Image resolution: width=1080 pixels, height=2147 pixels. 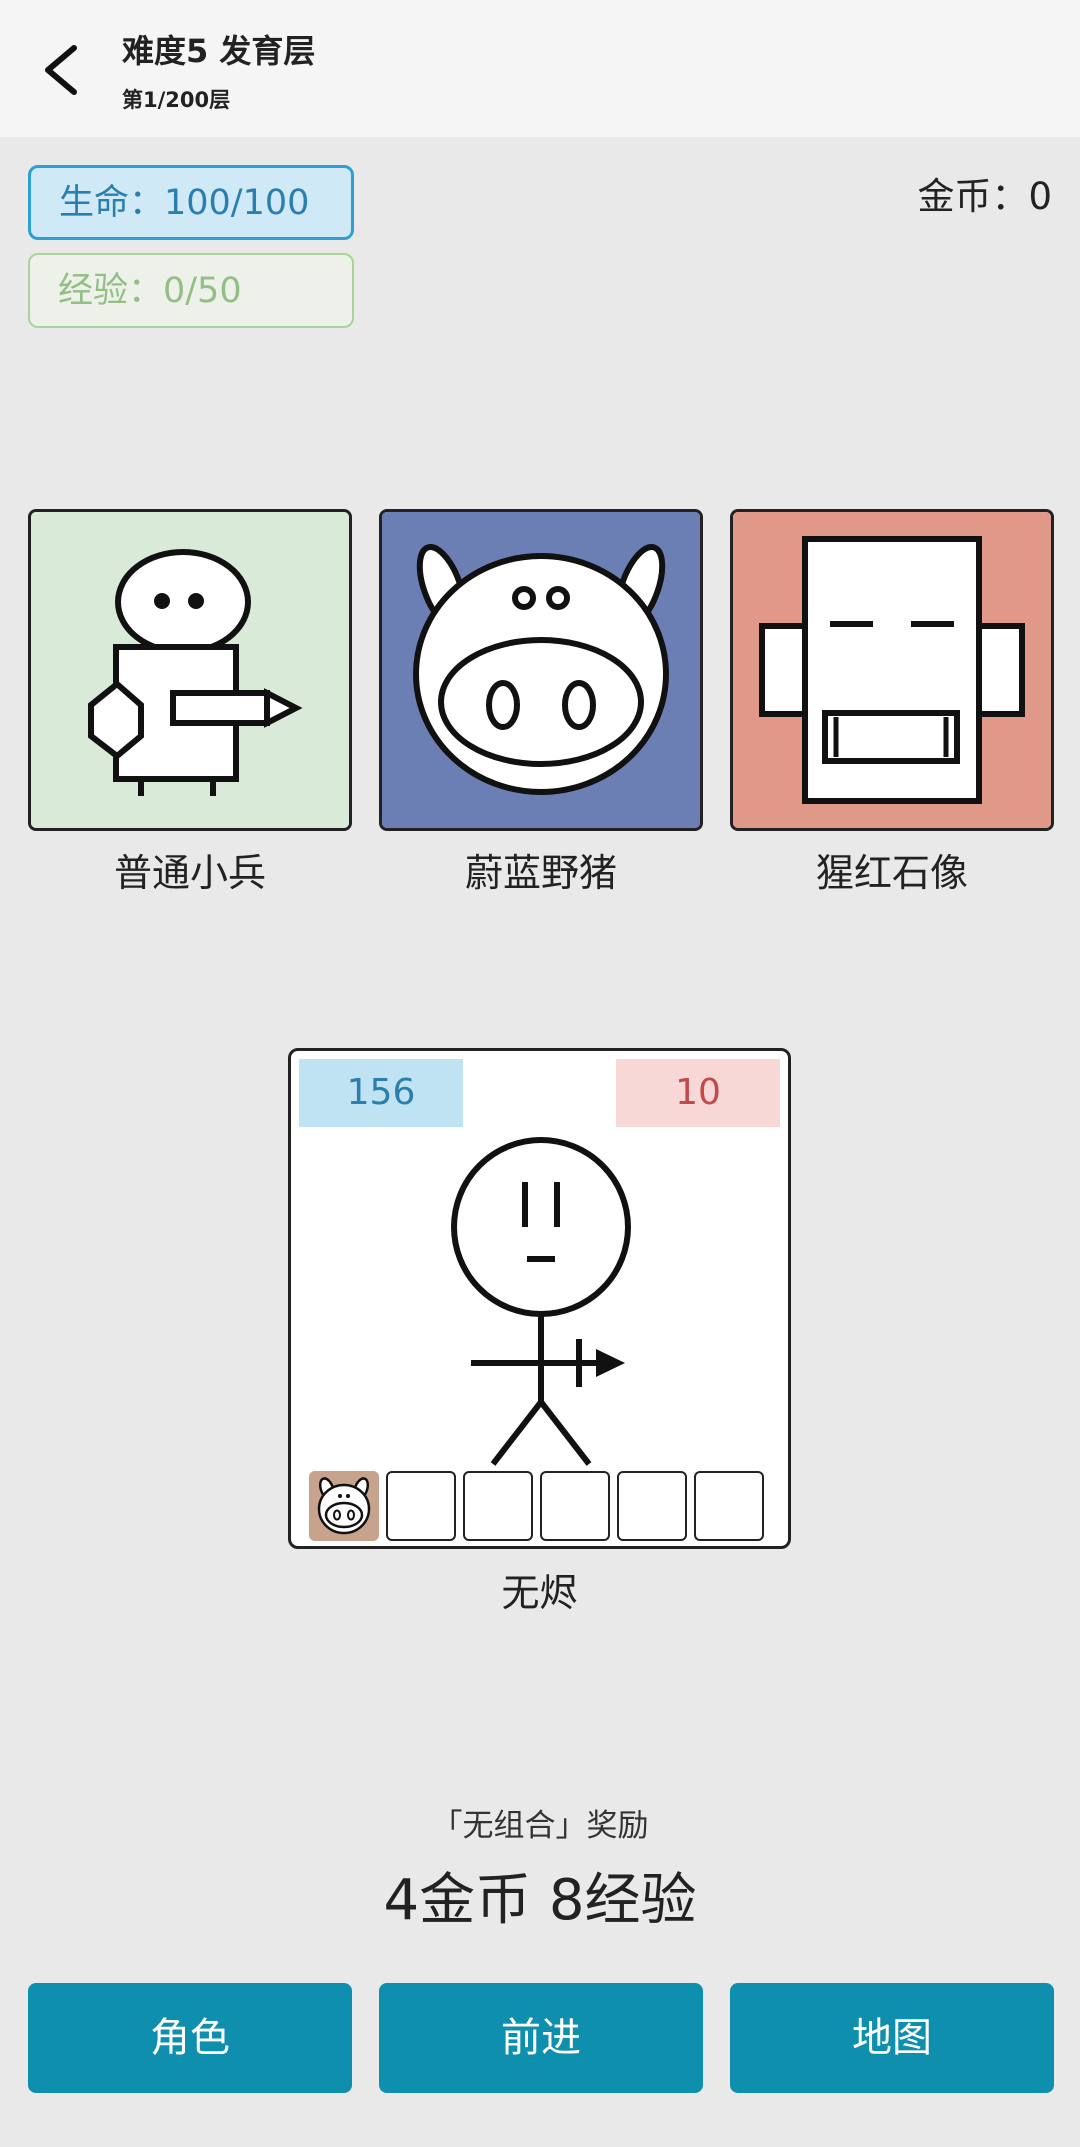 I want to click on statue-icon, so click(x=892, y=670).